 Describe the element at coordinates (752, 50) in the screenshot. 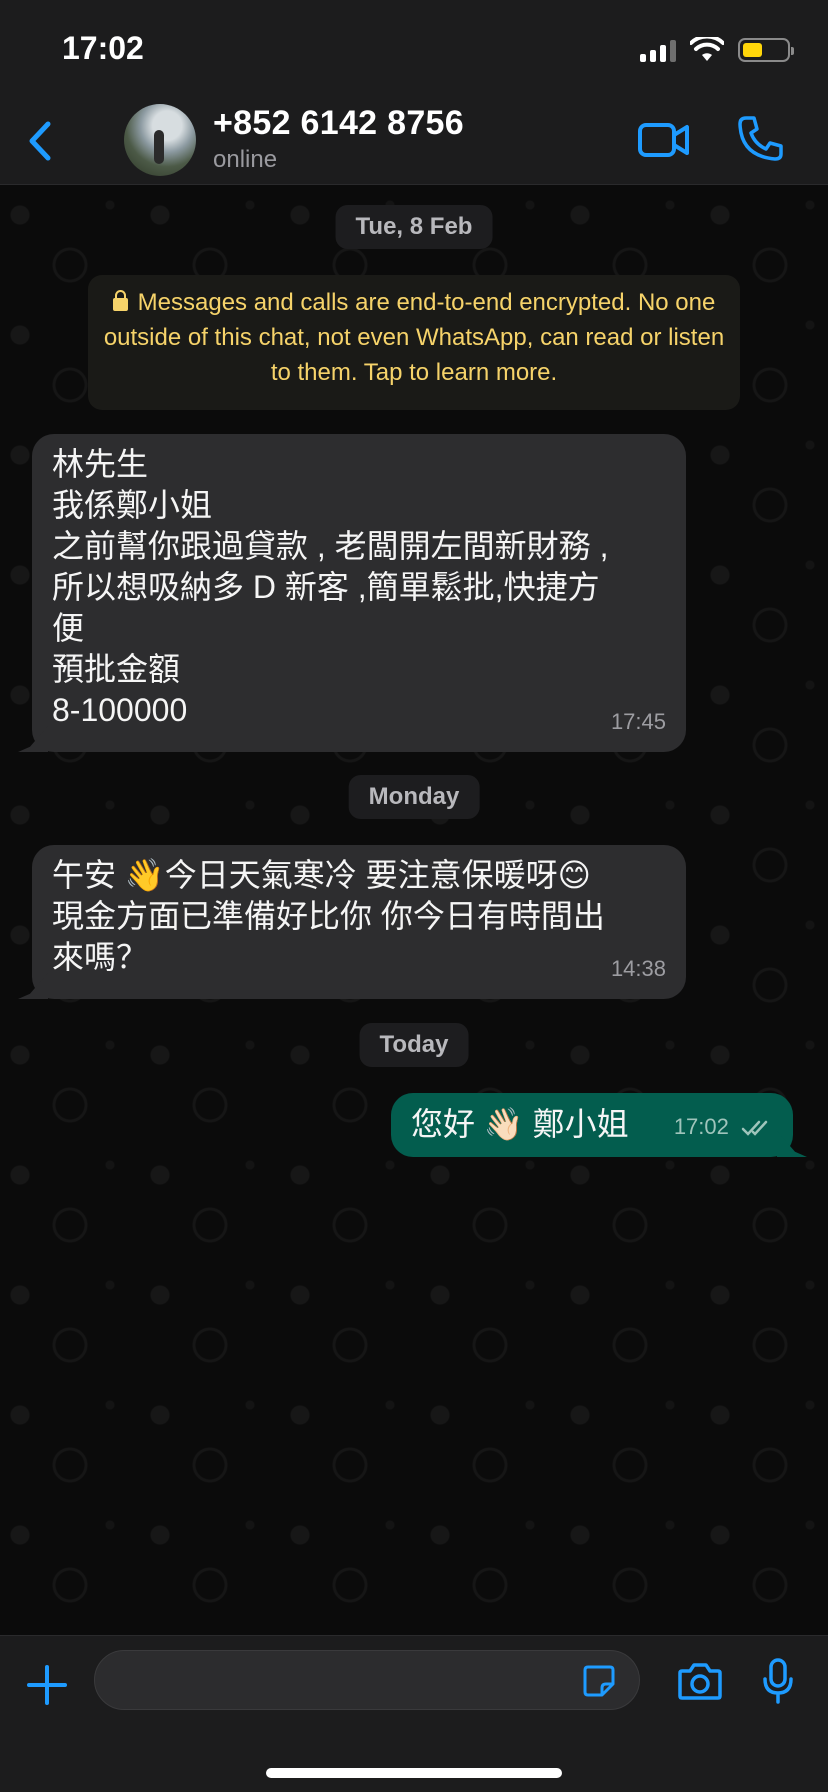

I see `battery-level` at that location.